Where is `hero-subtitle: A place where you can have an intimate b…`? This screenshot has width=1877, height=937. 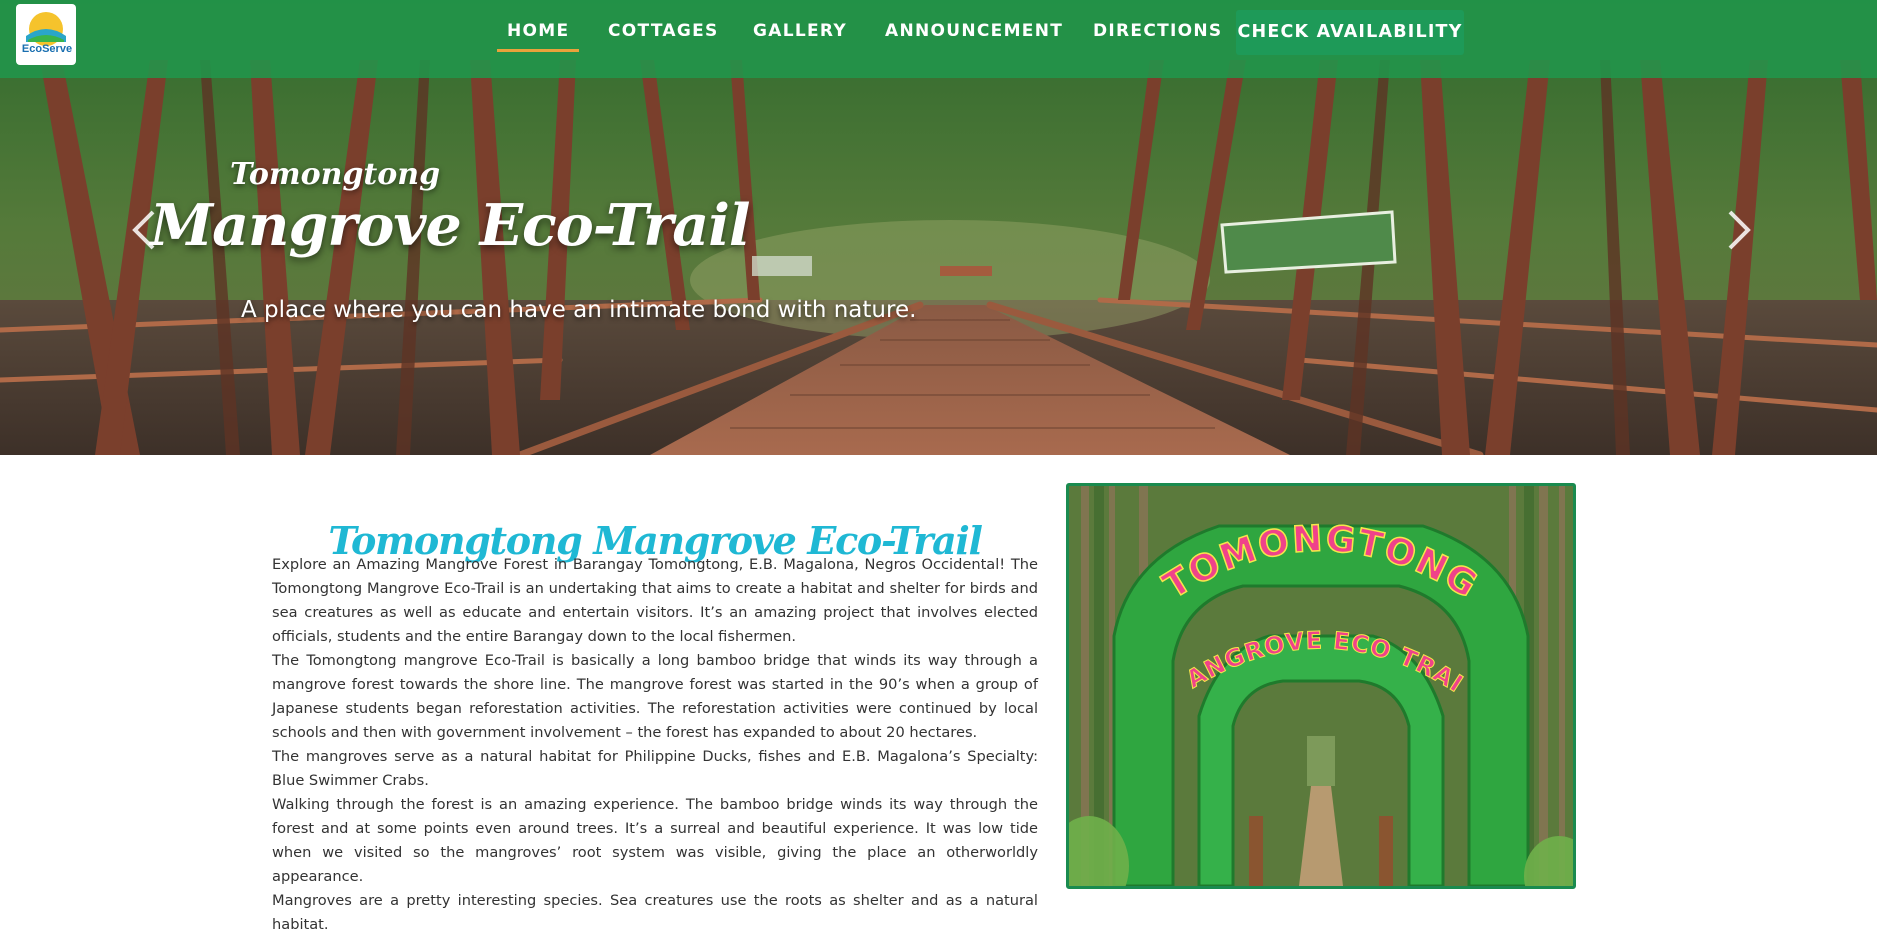
hero-subtitle: A place where you can have an intimate b… is located at coordinates (579, 310).